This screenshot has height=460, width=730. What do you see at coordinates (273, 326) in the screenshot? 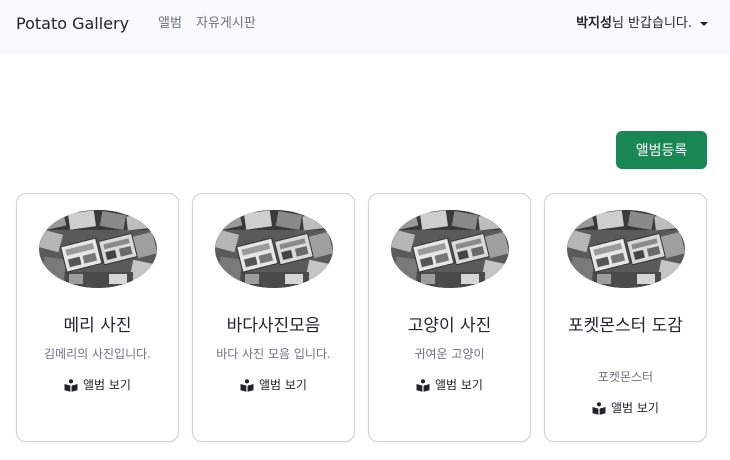
I see `album-title: 바다사진모음` at bounding box center [273, 326].